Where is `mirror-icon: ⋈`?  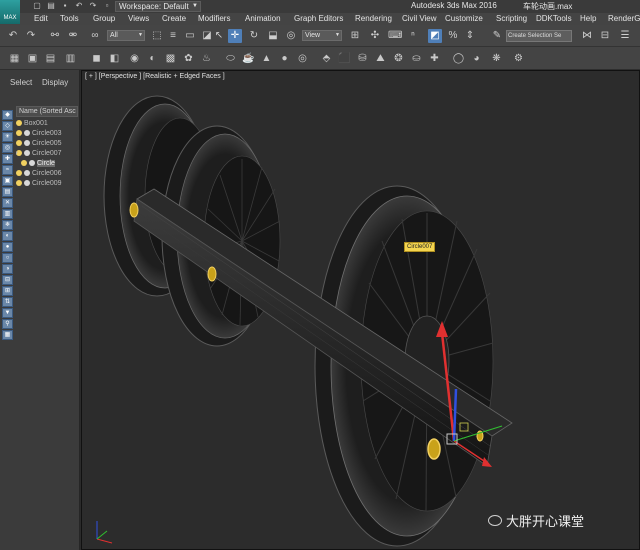
mirror-icon: ⋈ is located at coordinates (587, 36).